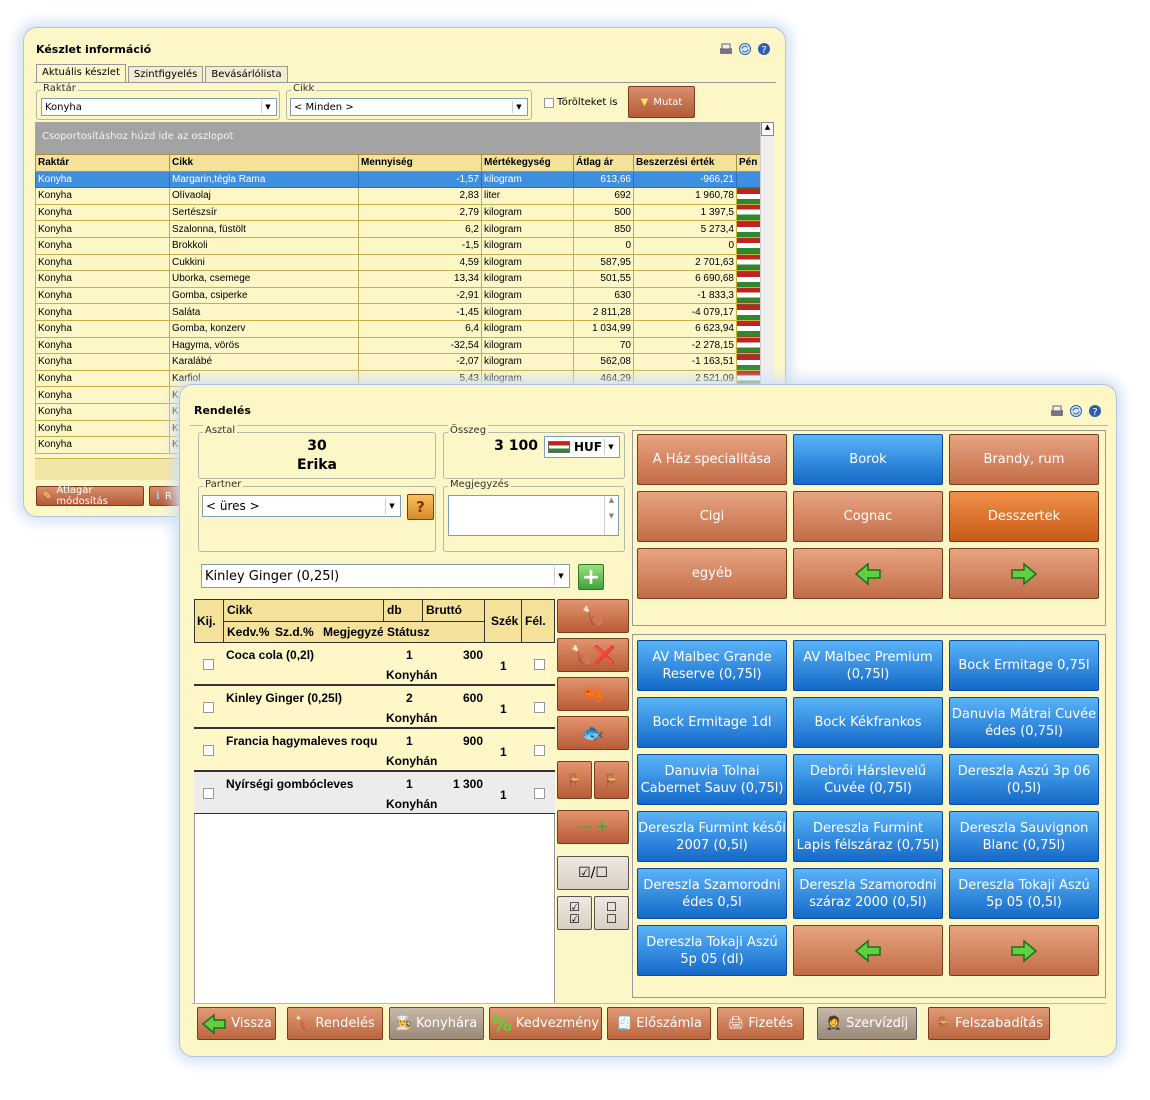  Describe the element at coordinates (420, 507) in the screenshot. I see `partner-help-button: ?` at that location.